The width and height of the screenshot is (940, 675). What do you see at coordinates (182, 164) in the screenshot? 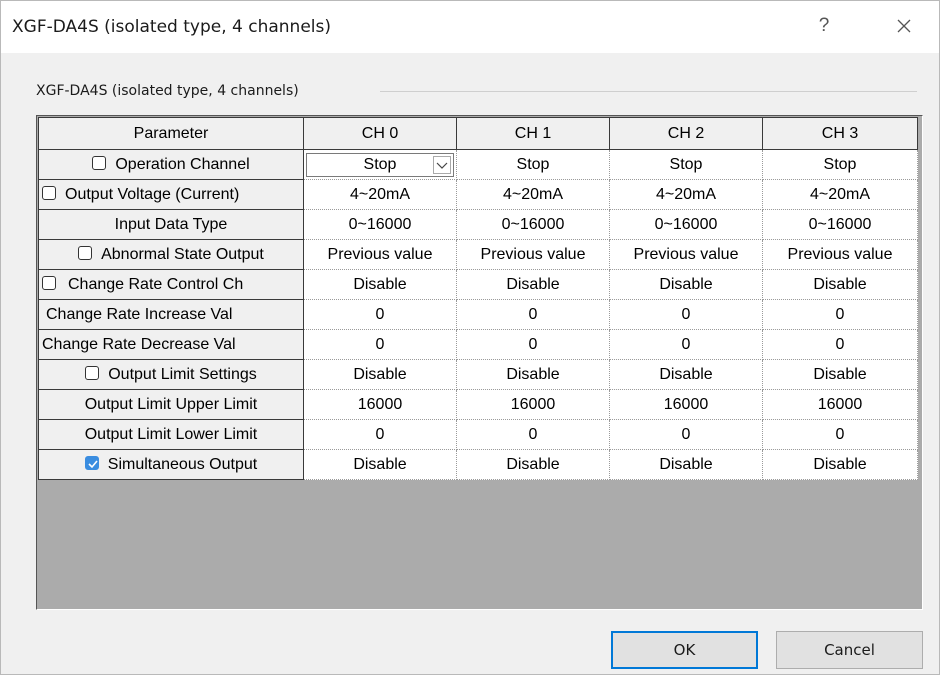
I see `row-label: Operation Channel` at bounding box center [182, 164].